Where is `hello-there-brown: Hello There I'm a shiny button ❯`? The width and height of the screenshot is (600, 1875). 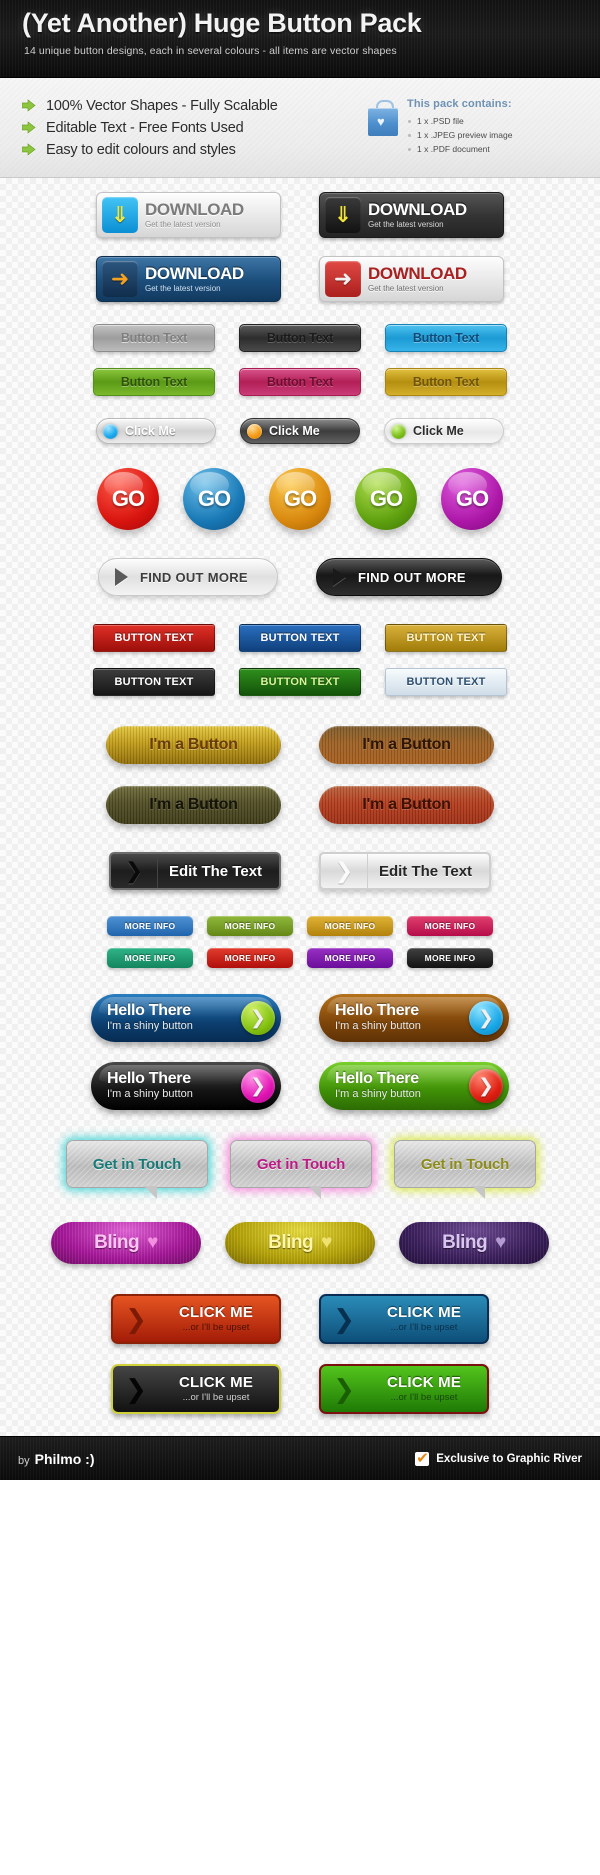
hello-there-brown: Hello There I'm a shiny button ❯ is located at coordinates (414, 1018).